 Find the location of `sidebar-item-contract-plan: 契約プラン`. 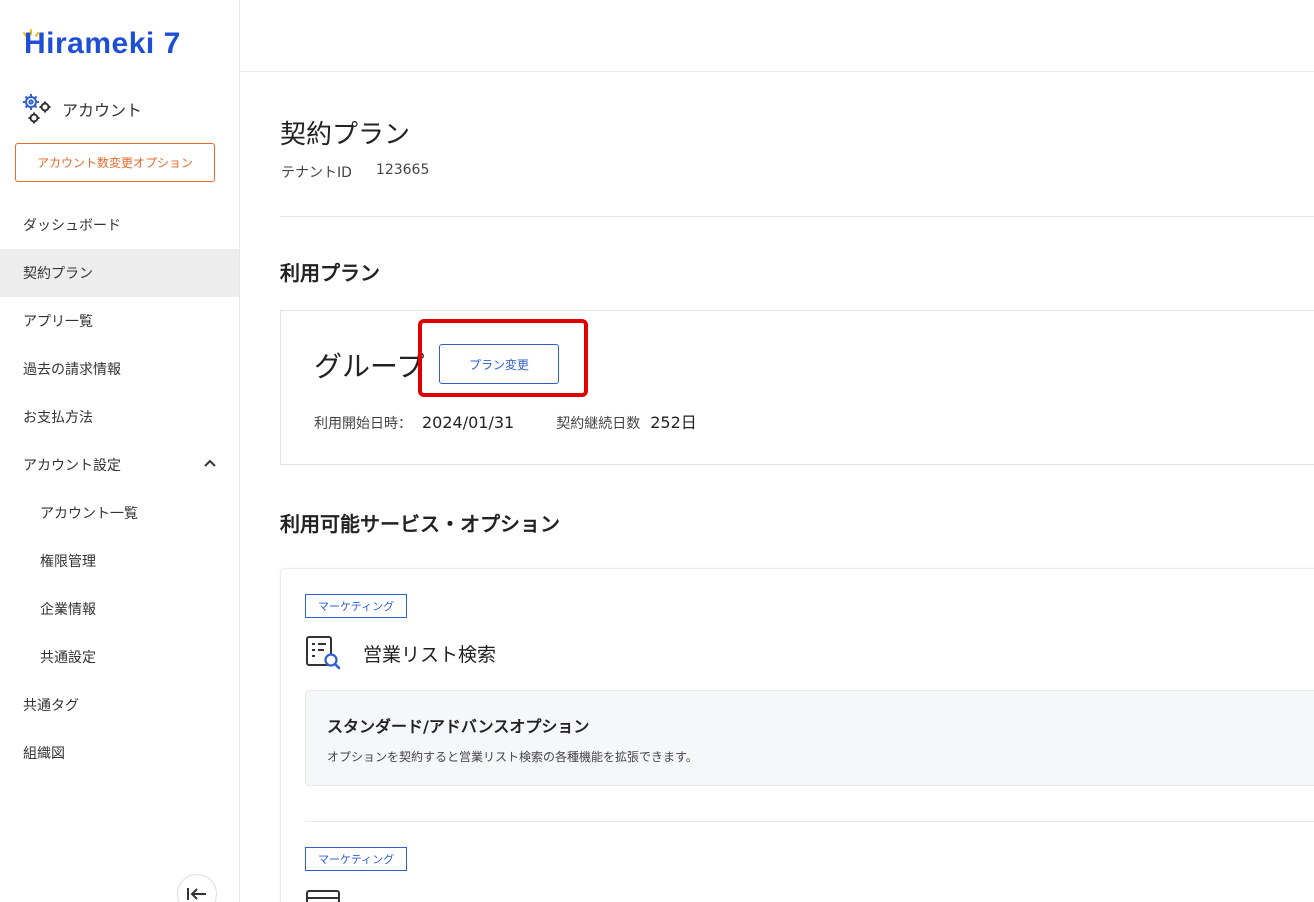

sidebar-item-contract-plan: 契約プラン is located at coordinates (119, 273).